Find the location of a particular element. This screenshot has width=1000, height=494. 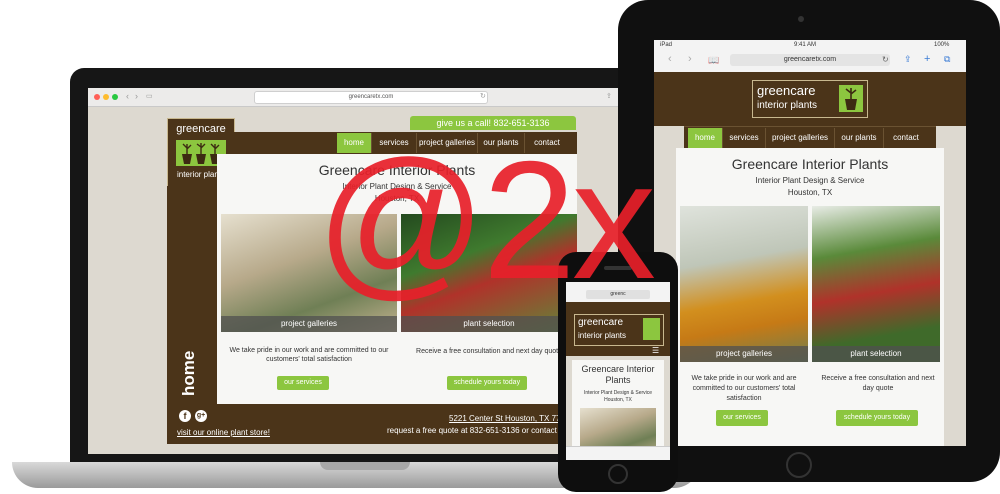

nav-item-our-plants: our plants is located at coordinates (859, 138).